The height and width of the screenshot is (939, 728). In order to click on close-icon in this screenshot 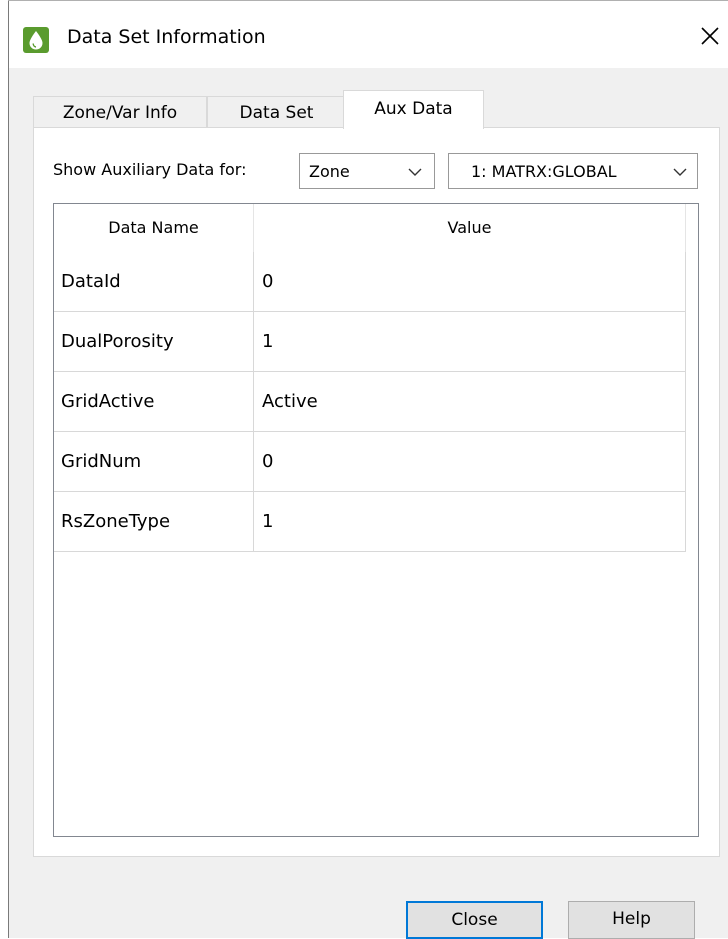, I will do `click(710, 36)`.